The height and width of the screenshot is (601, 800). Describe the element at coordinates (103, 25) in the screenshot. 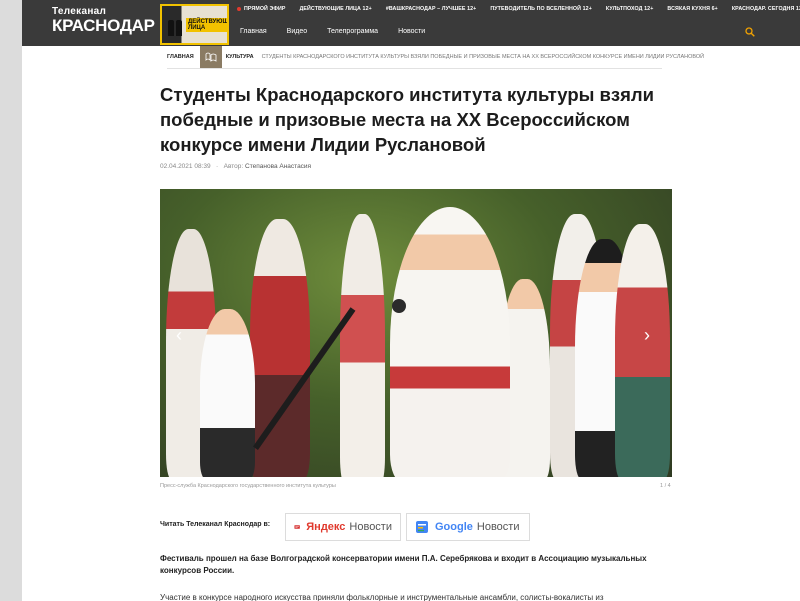

I see `logo-line2: КРАСНОДАР` at that location.